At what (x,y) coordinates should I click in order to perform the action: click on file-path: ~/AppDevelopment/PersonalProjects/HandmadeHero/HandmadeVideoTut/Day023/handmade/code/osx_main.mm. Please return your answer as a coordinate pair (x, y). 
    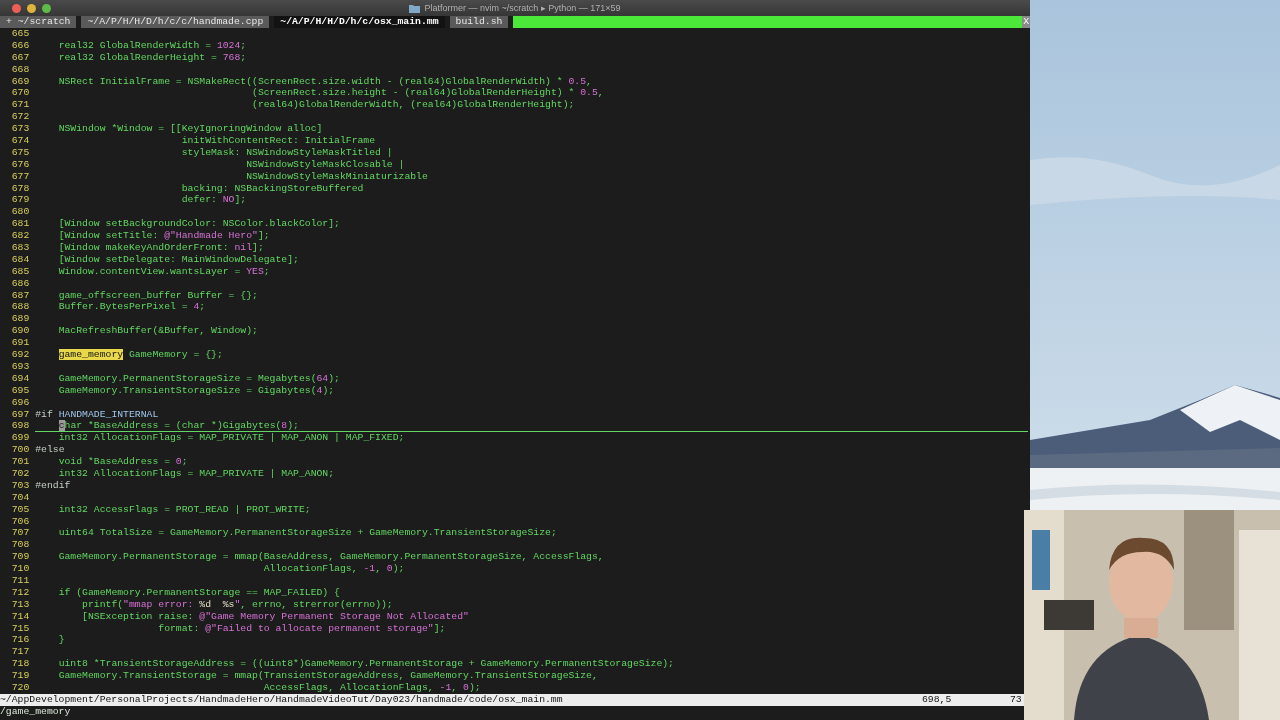
    Looking at the image, I should click on (282, 699).